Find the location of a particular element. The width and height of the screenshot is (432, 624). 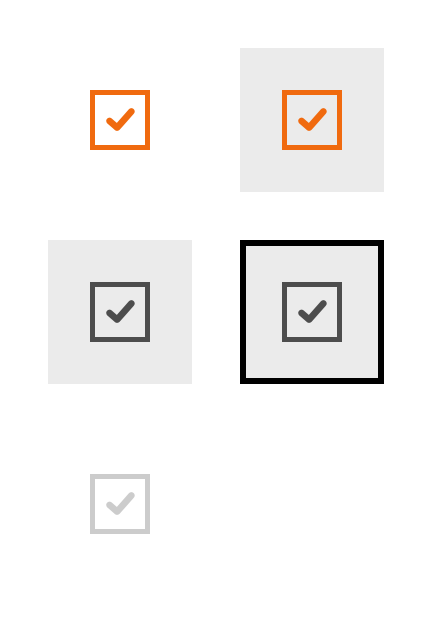

checkbox-checked-default is located at coordinates (120, 120).